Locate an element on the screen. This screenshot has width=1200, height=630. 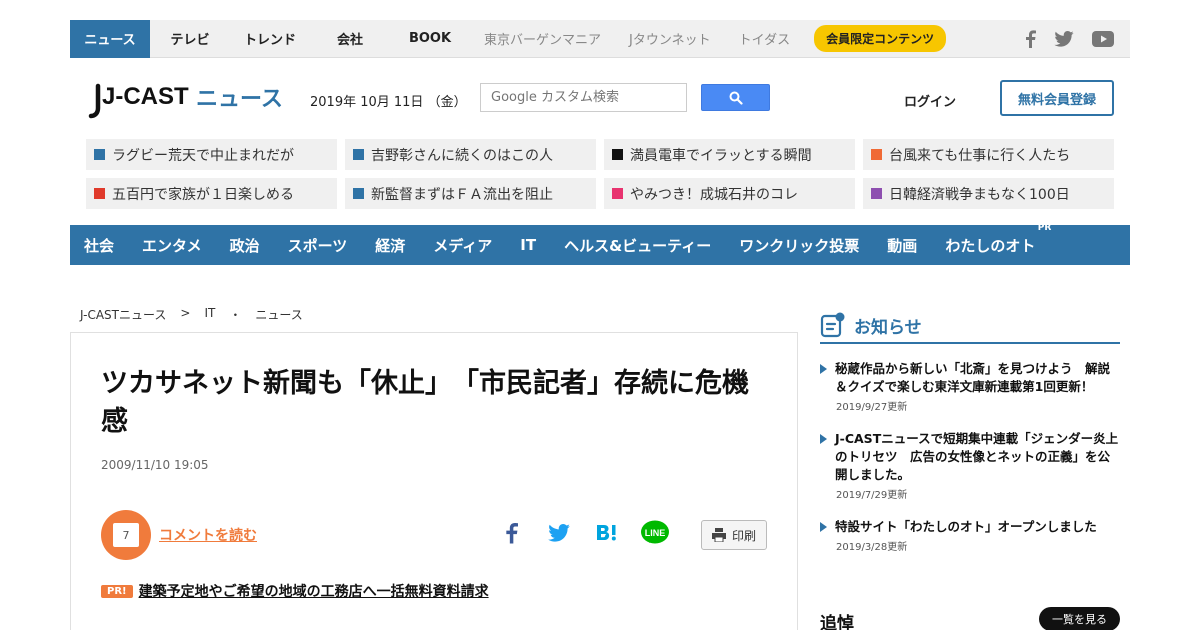
youtube-icon is located at coordinates (1103, 38).